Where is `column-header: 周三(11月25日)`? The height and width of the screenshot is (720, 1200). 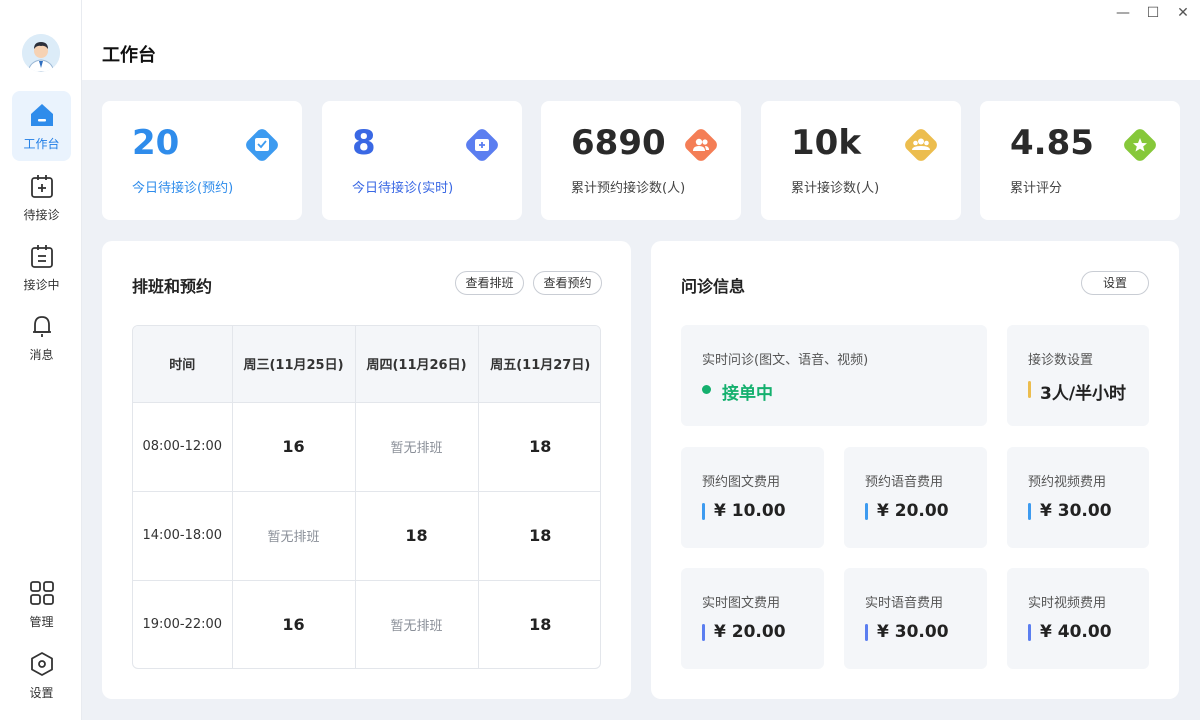 column-header: 周三(11月25日) is located at coordinates (294, 364).